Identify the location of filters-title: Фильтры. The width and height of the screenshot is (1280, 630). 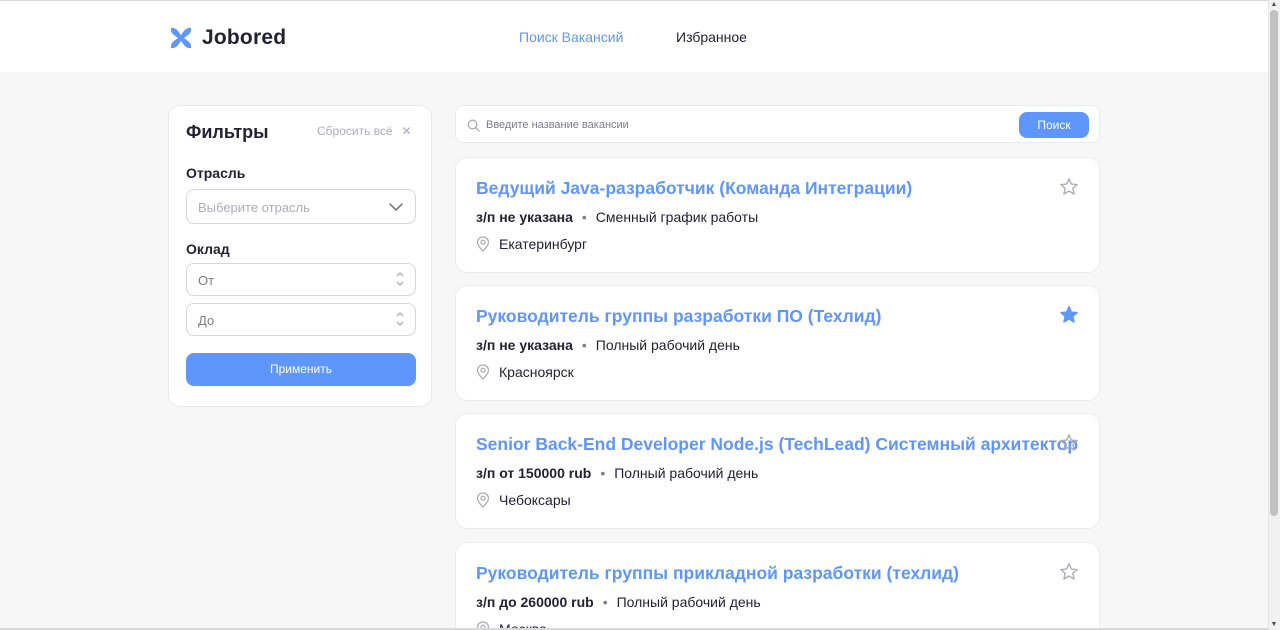
(227, 132).